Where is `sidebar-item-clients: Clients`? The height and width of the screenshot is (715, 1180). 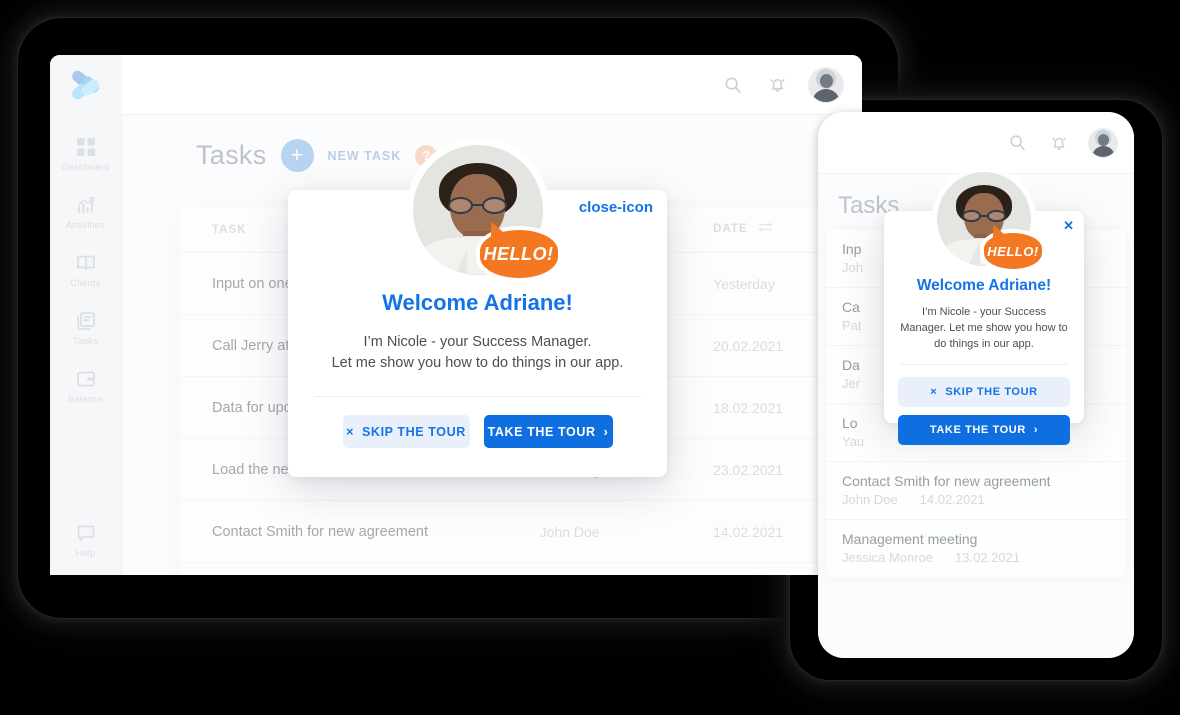
sidebar-item-clients: Clients is located at coordinates (86, 271).